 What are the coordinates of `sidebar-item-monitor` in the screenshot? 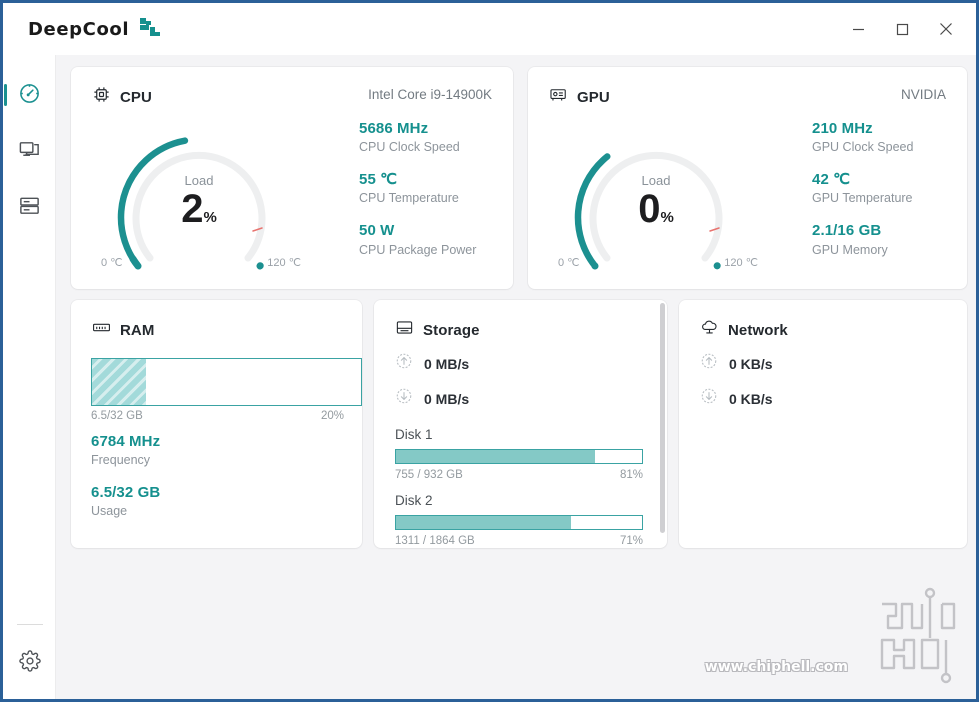 It's located at (29, 152).